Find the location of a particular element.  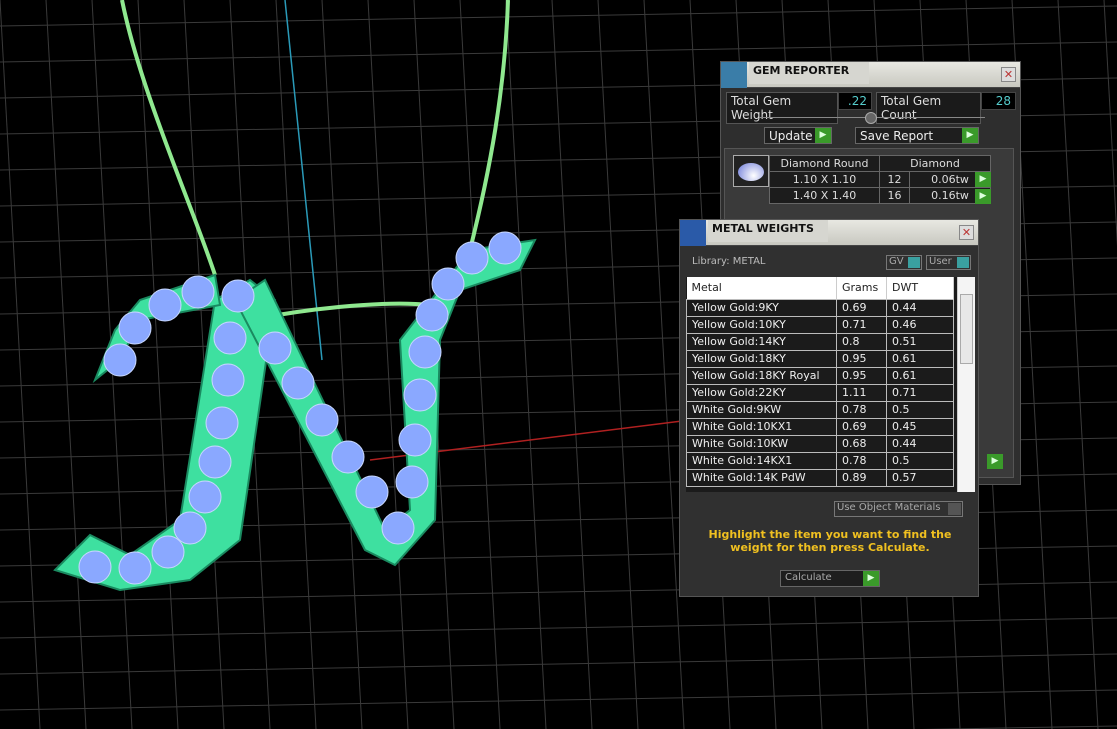

dwt-value: 0.46 is located at coordinates (920, 324).